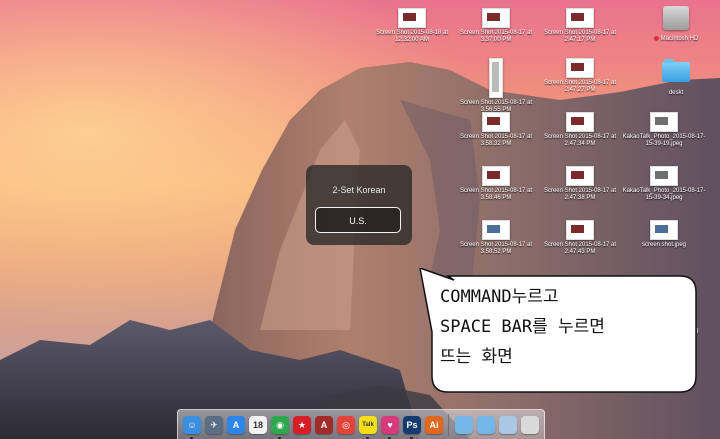 This screenshot has height=439, width=720. I want to click on file-label: Screen Shot 2015-08-17 at 2.47.38 PM, so click(580, 194).